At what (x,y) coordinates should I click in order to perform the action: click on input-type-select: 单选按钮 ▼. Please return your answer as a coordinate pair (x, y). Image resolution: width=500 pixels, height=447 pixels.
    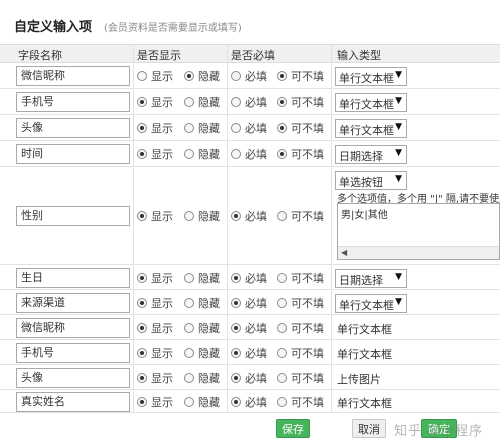
    Looking at the image, I should click on (371, 180).